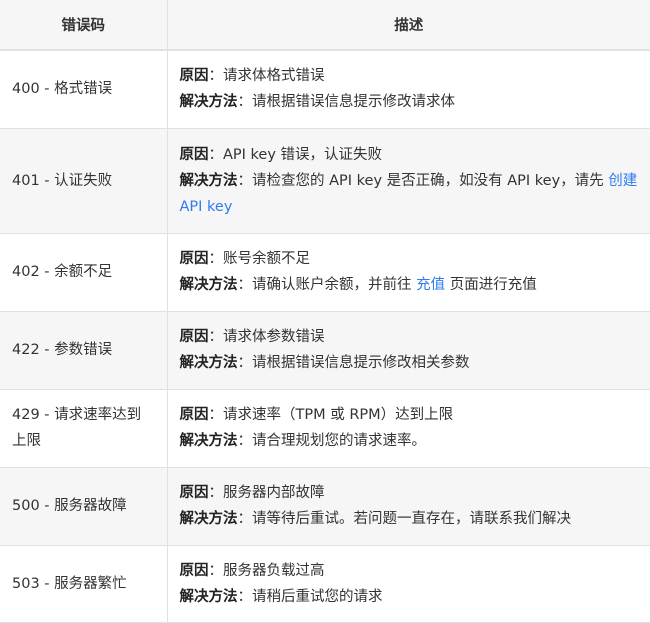 Image resolution: width=650 pixels, height=623 pixels. I want to click on solution-line: 解决方法：请确认账户余额，并前往 充值 页面进行充值, so click(358, 285).